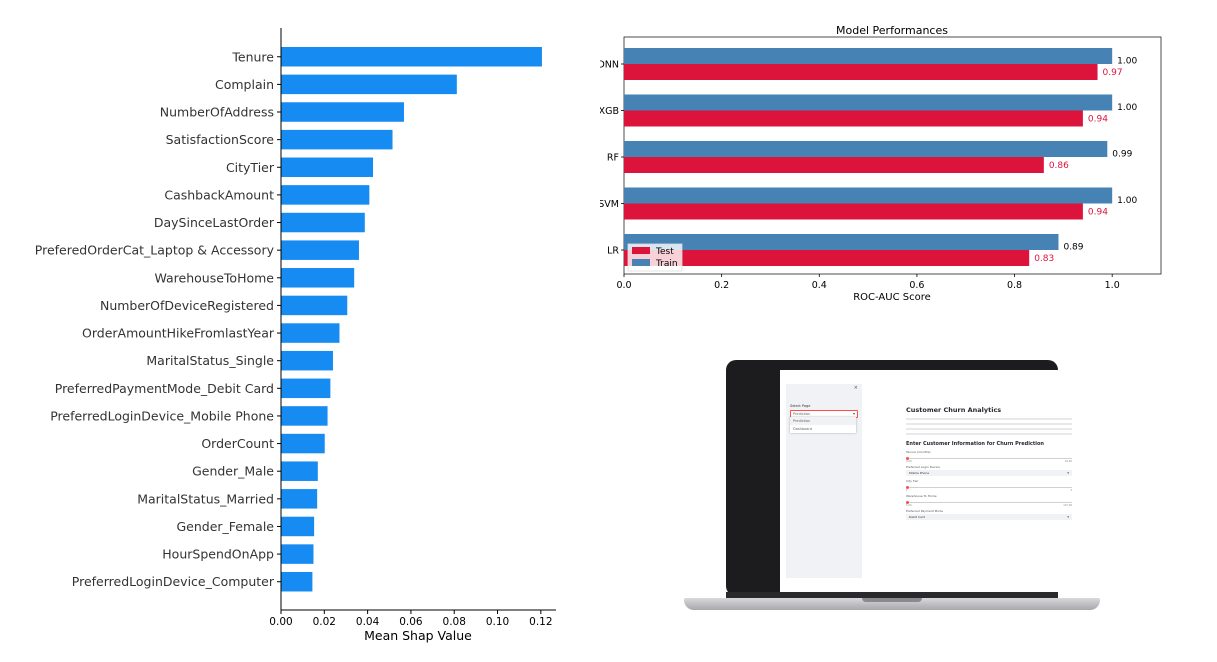  Describe the element at coordinates (909, 461) in the screenshot. I see `slider-min: 0.00` at that location.